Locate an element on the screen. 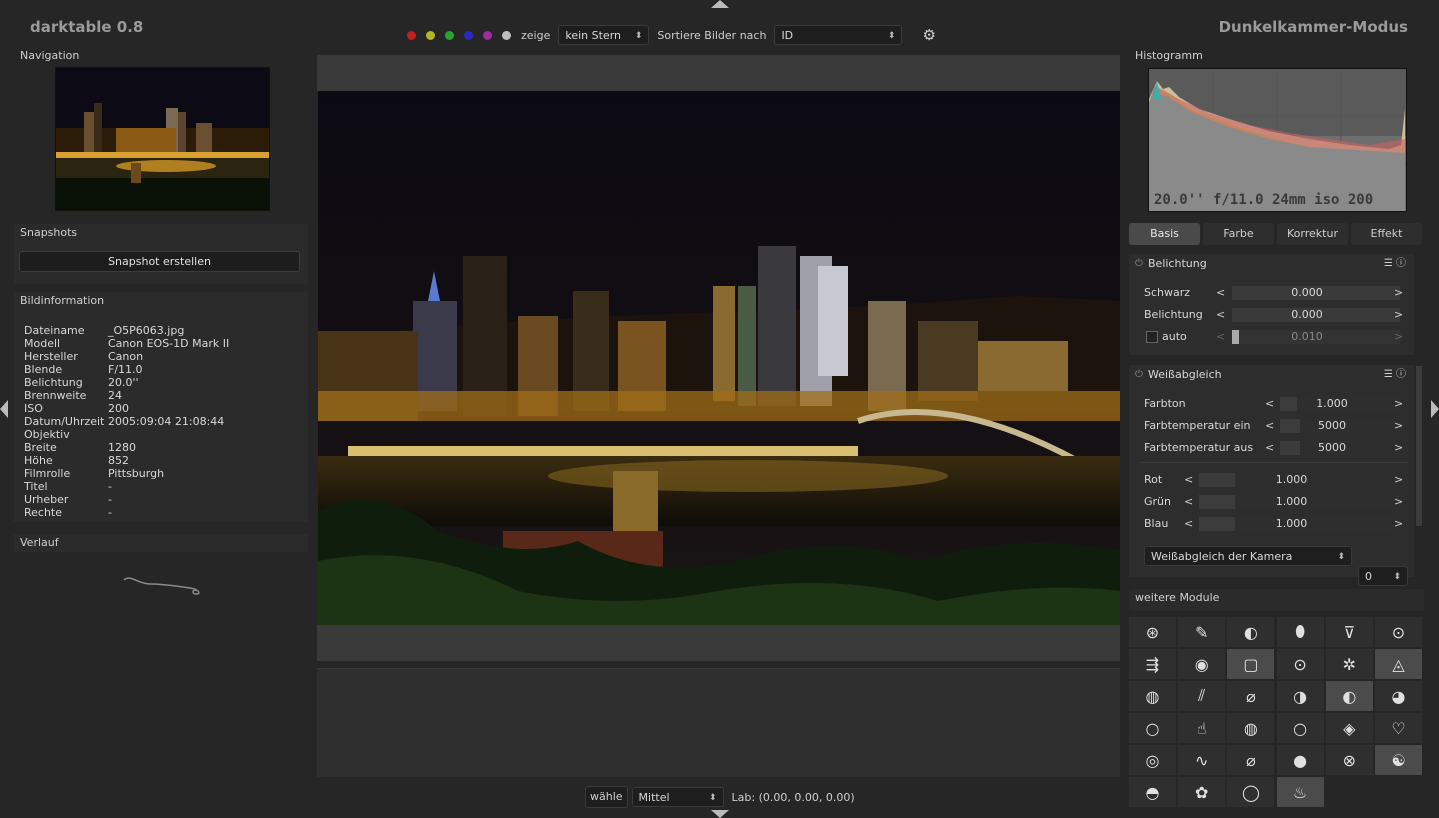  exposure-module-header: ⏻ Belichtung ☰ ⓘ is located at coordinates (1271, 264).